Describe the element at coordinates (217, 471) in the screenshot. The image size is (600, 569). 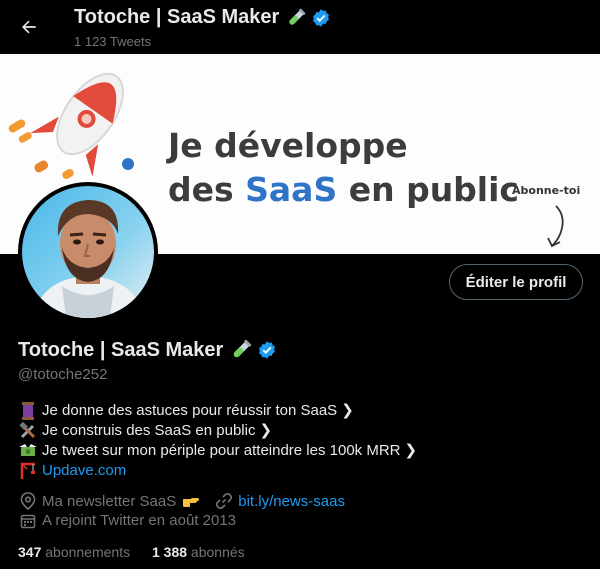
I see `bio-line: Updave.com` at that location.